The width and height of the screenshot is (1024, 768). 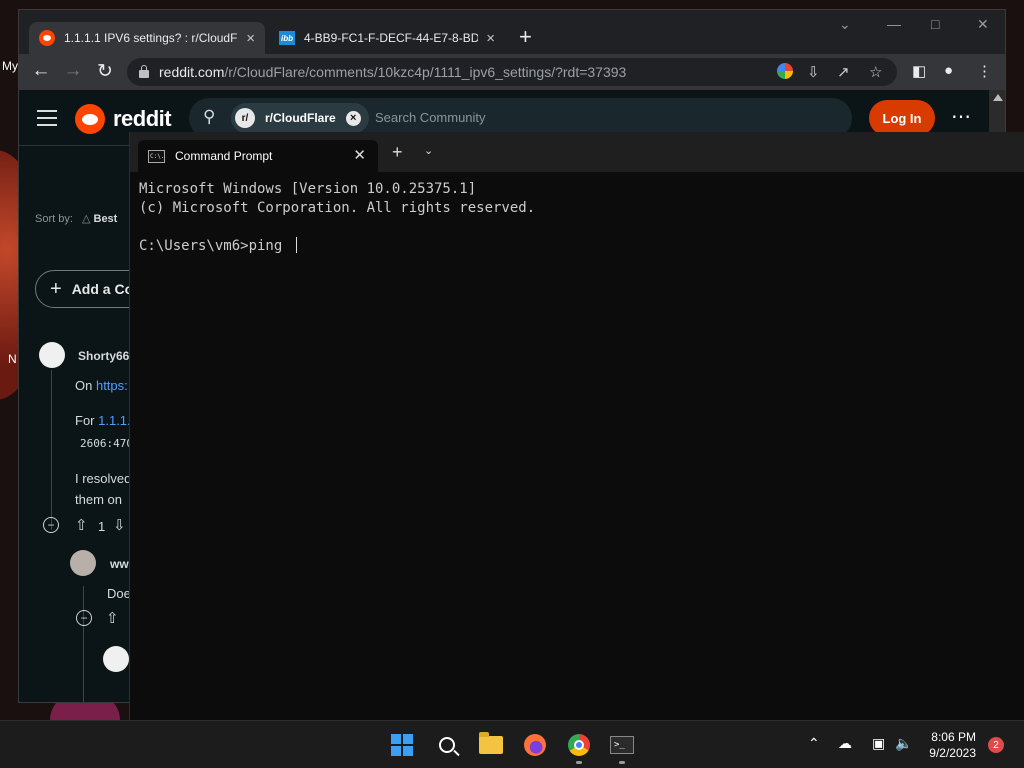 I want to click on search-icon: ⚲, so click(x=209, y=116).